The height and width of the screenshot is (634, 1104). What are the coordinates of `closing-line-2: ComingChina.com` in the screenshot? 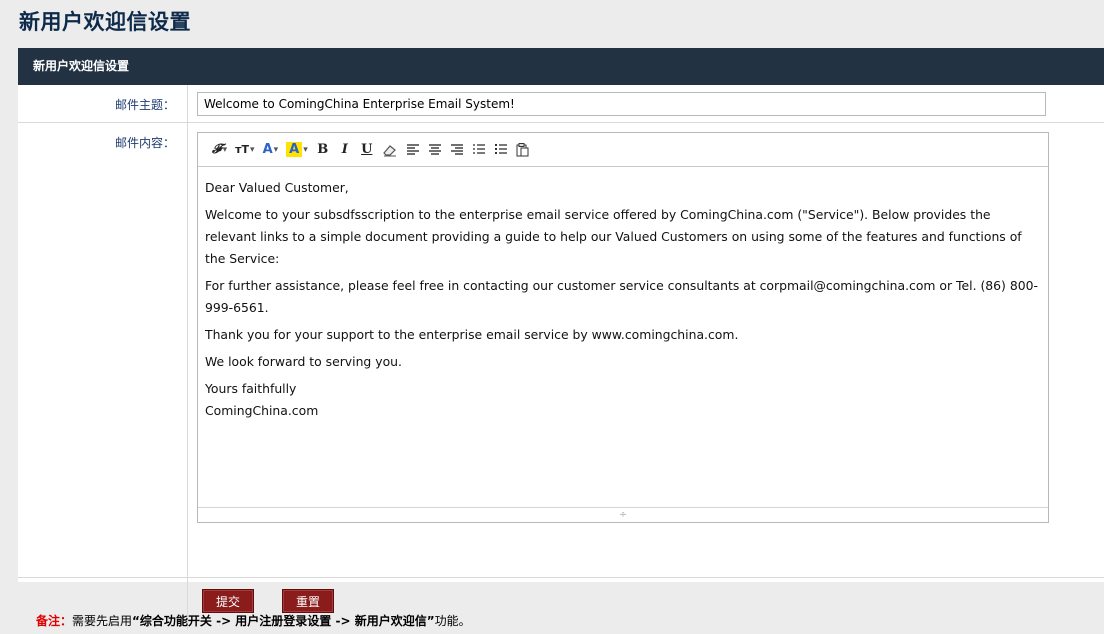 It's located at (262, 410).